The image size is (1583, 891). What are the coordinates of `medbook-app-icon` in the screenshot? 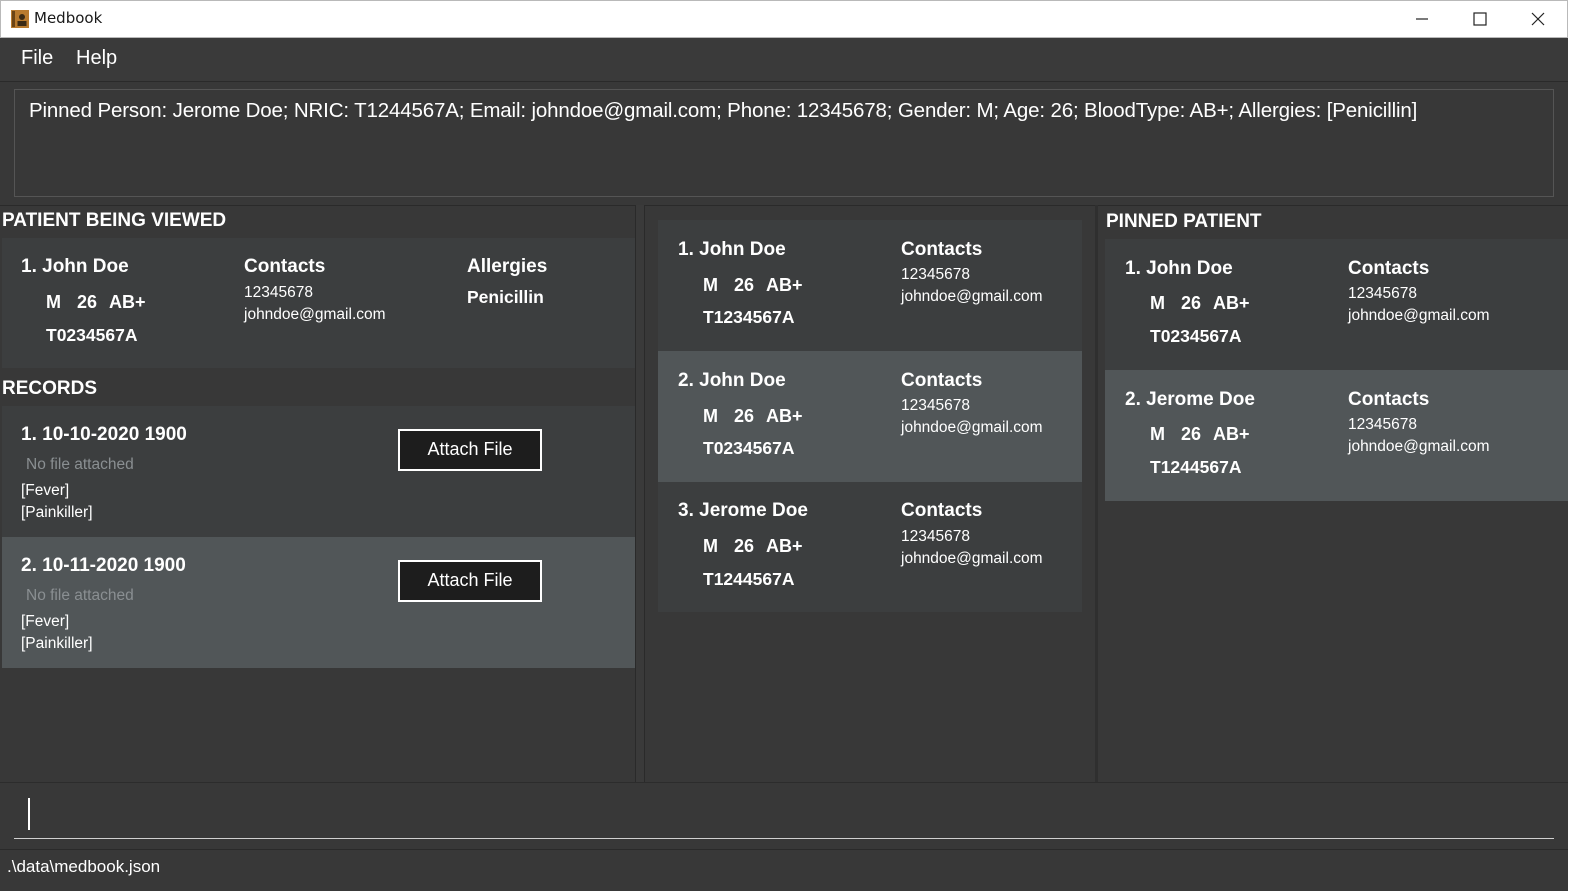 It's located at (20, 19).